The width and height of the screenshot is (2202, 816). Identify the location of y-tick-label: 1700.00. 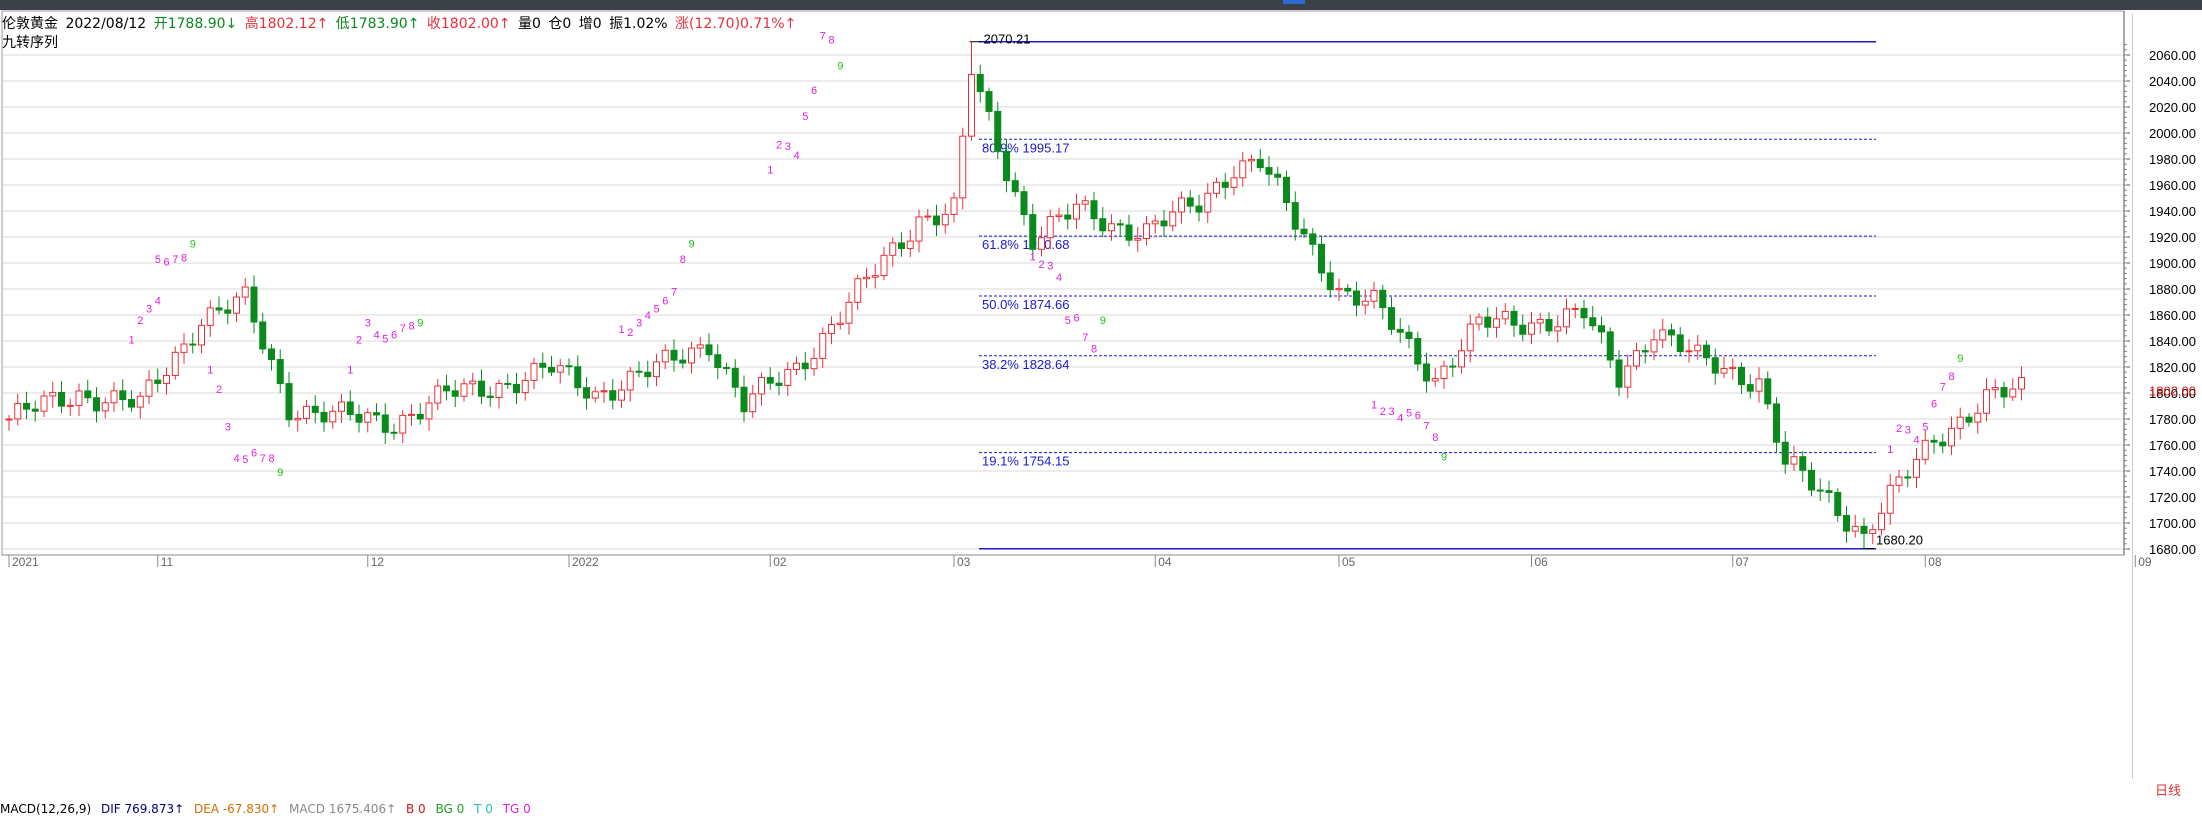
(2172, 523).